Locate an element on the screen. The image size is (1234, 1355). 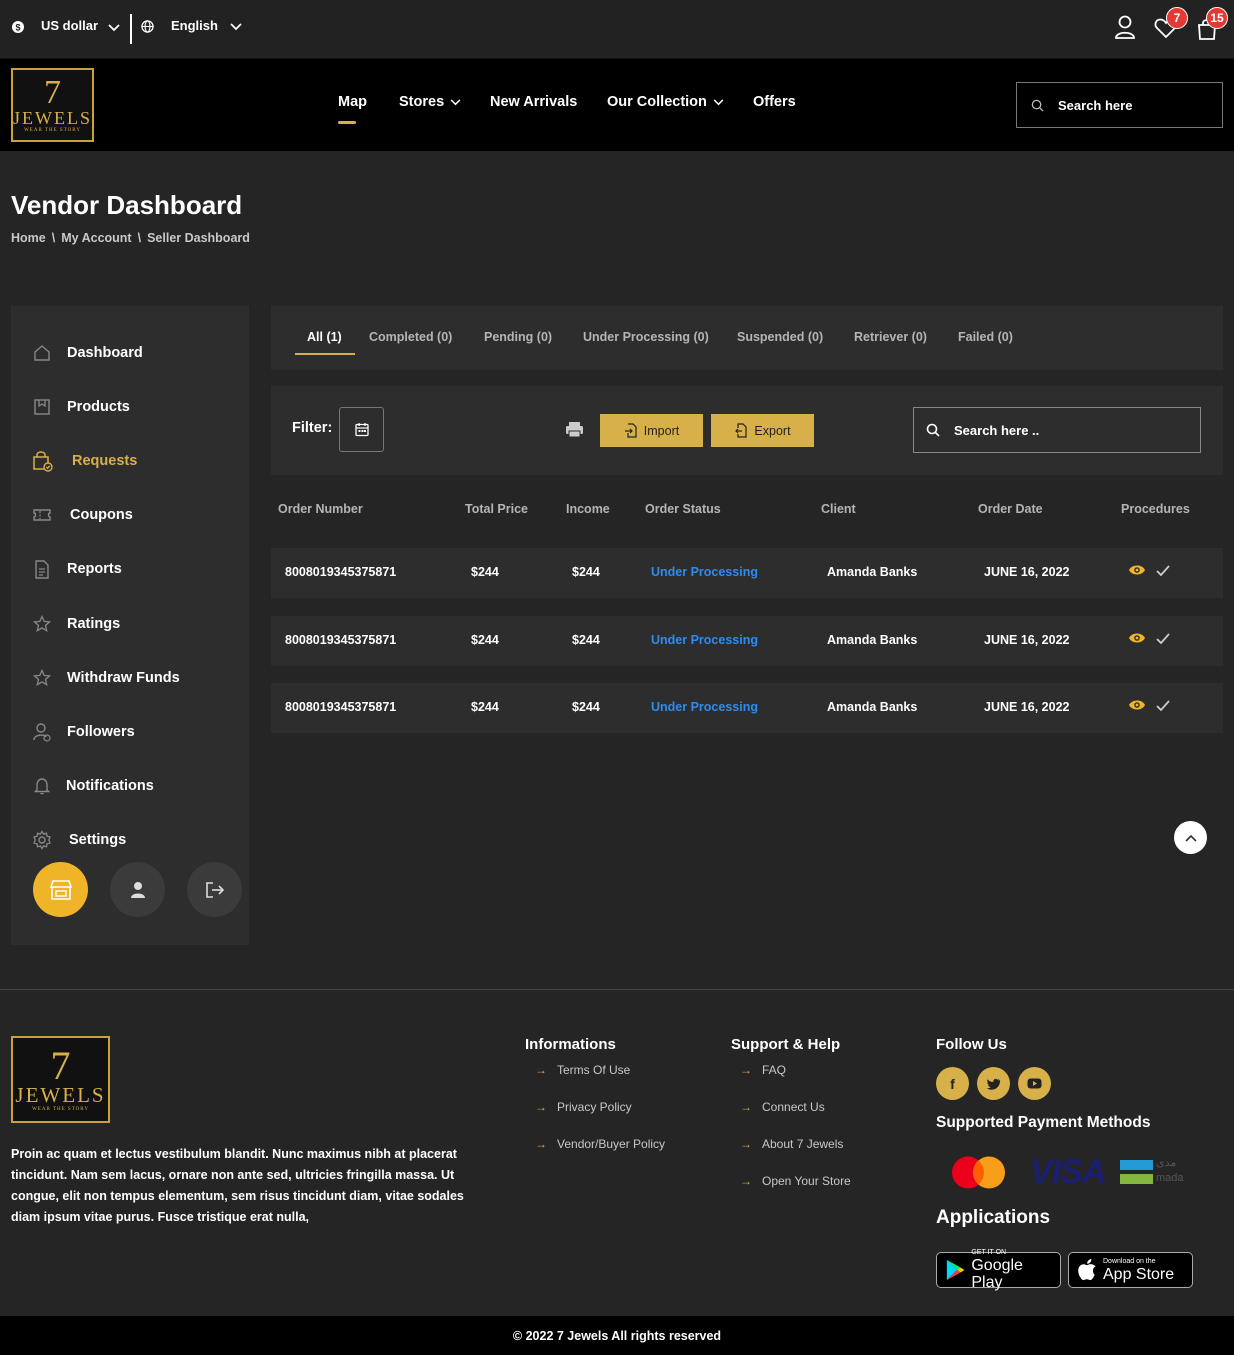
sidebar-item-coupons: Coupons is located at coordinates (82, 515).